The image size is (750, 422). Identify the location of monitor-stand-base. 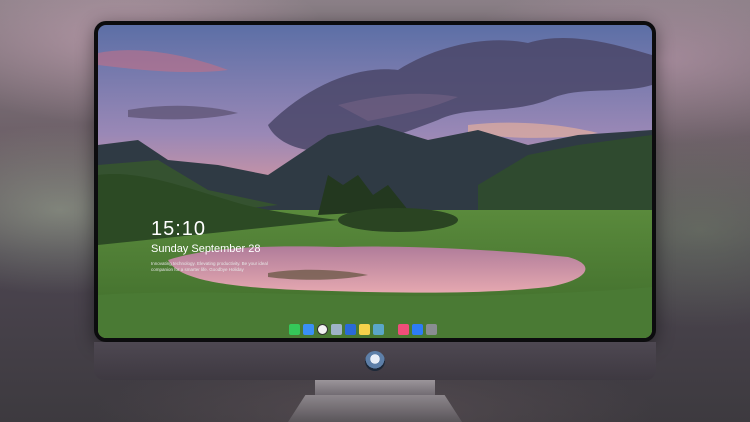
(375, 408).